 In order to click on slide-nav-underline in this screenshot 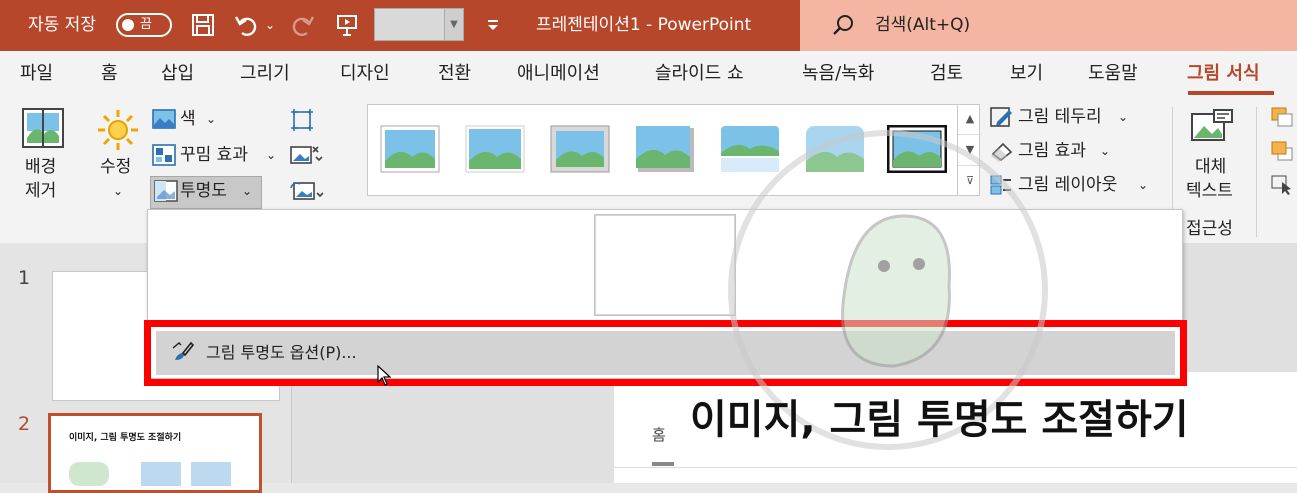, I will do `click(663, 464)`.